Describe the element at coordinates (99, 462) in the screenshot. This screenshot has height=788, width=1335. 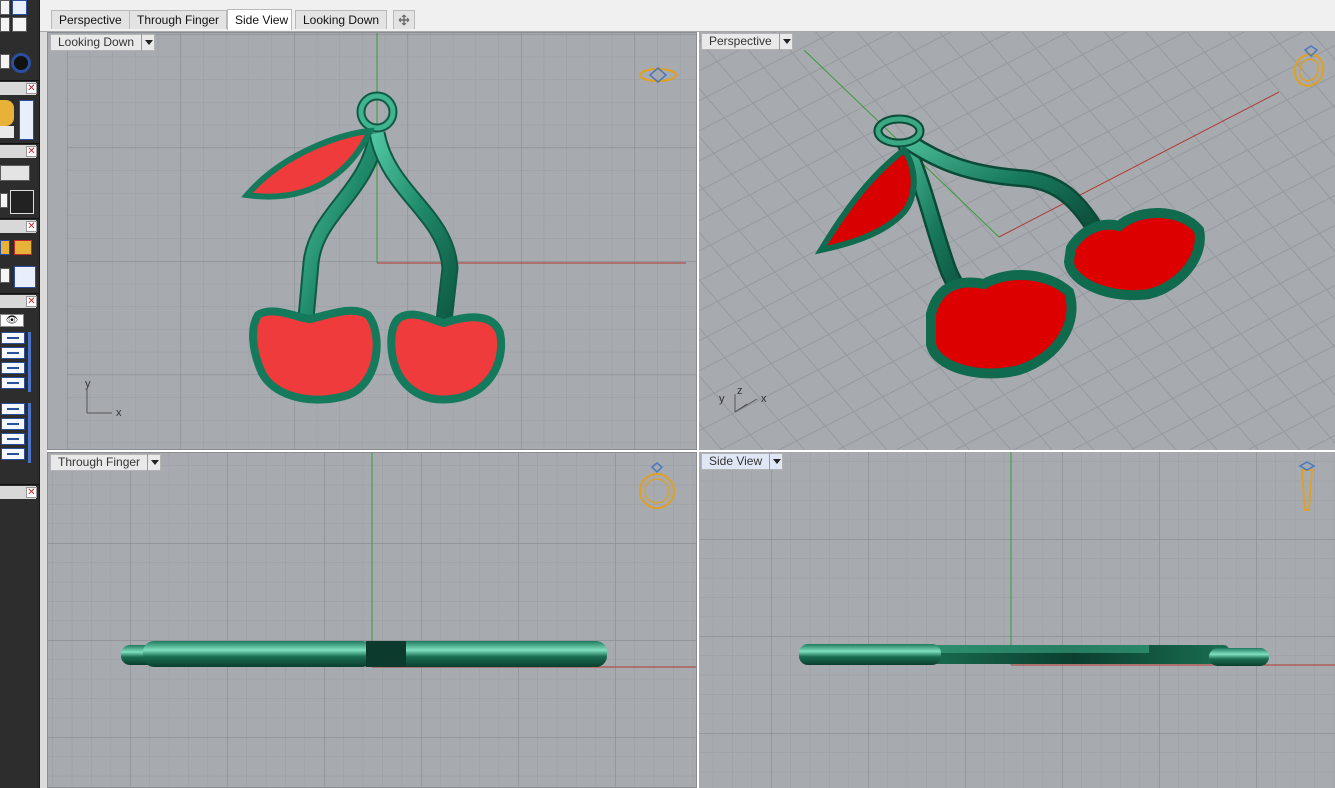
I see `viewport-label-text: Through Finger` at that location.